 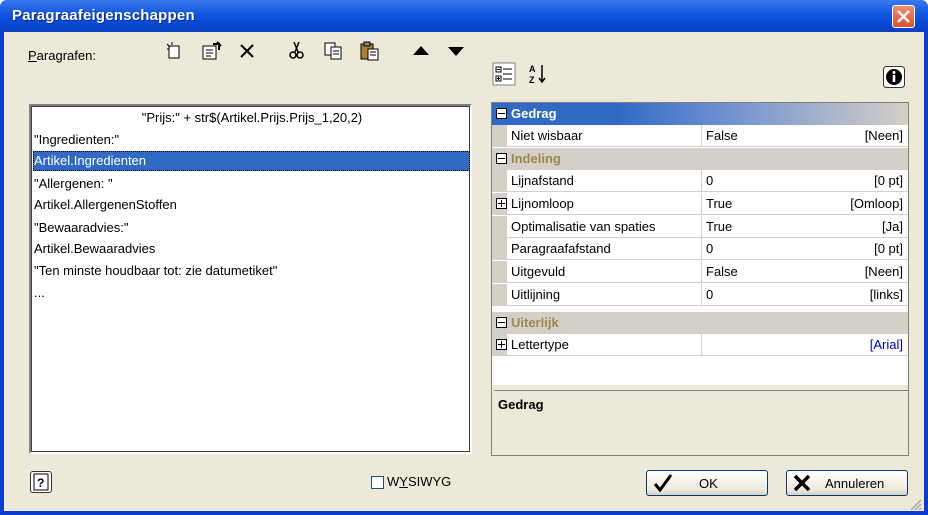 What do you see at coordinates (504, 74) in the screenshot?
I see `categorized-view-icon` at bounding box center [504, 74].